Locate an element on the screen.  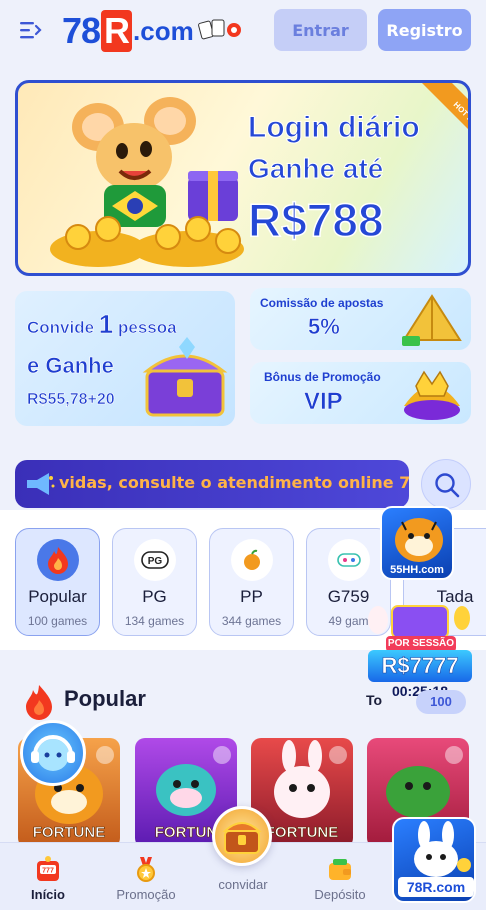
nav-invite: convidar is located at coordinates (243, 893).